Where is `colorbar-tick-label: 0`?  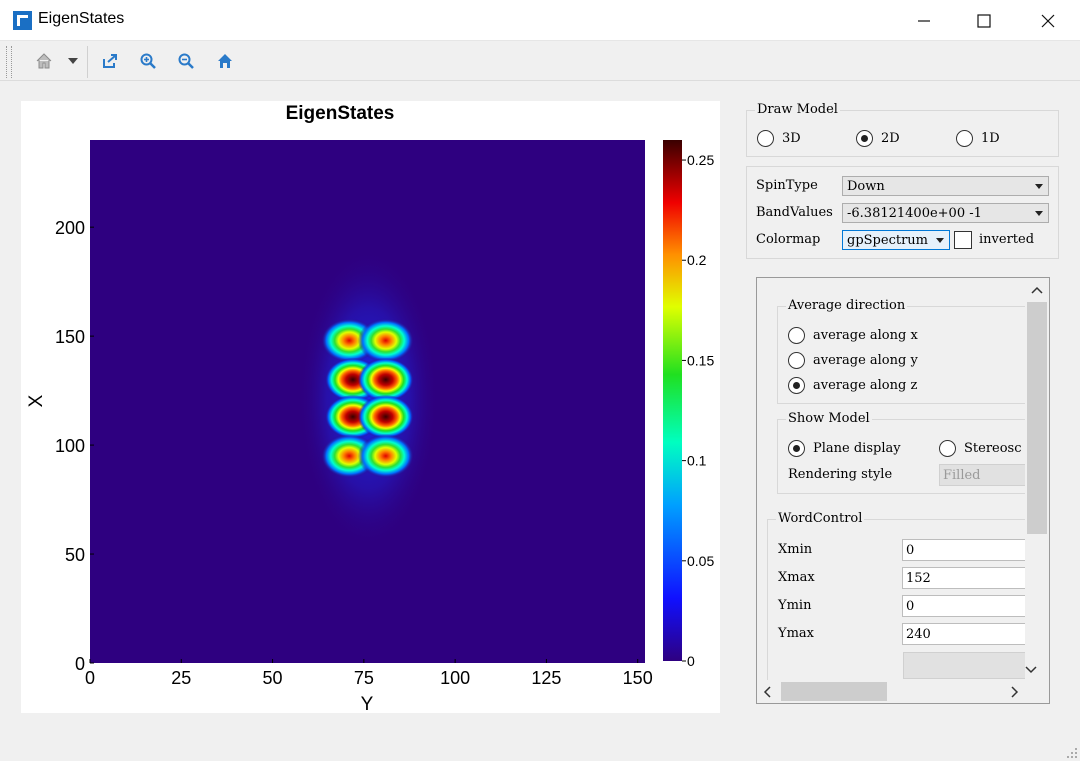
colorbar-tick-label: 0 is located at coordinates (691, 661).